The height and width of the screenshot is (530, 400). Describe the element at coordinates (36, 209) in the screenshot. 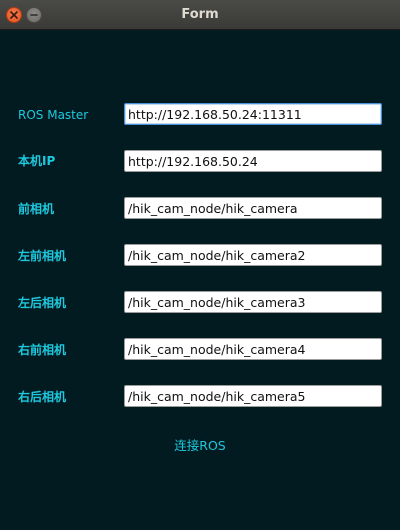

I see `front-camera-label: 前相机` at that location.